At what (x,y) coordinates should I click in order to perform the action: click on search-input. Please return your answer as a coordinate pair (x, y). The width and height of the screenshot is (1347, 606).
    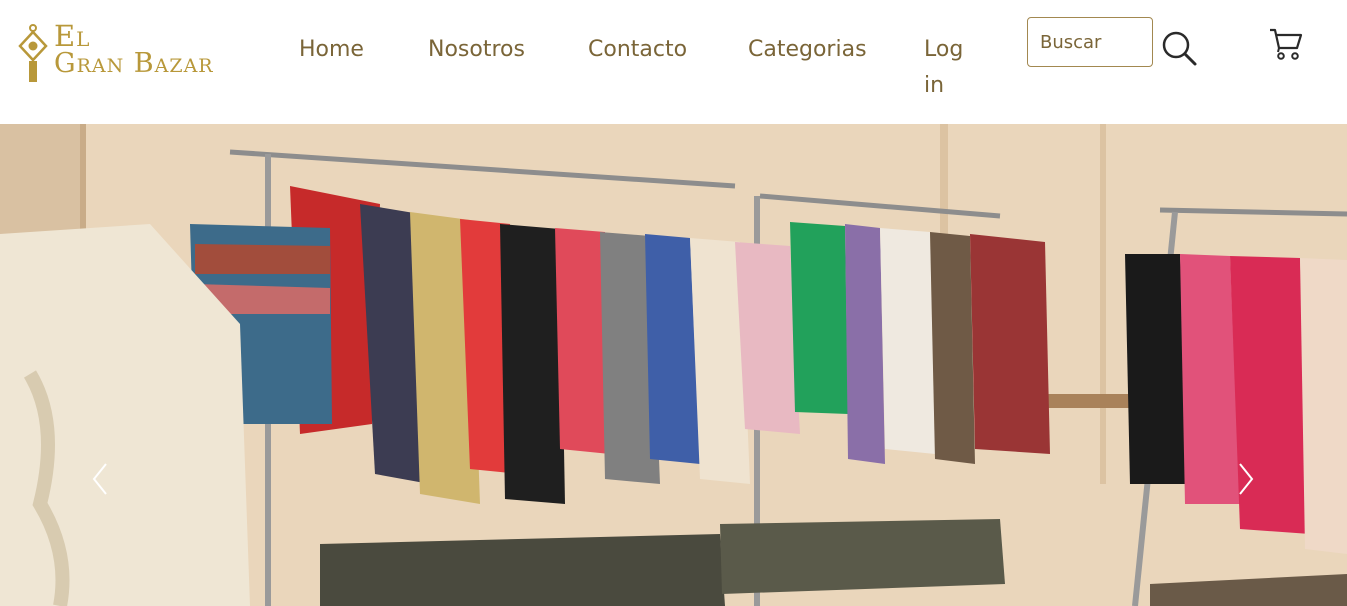
    Looking at the image, I should click on (1090, 42).